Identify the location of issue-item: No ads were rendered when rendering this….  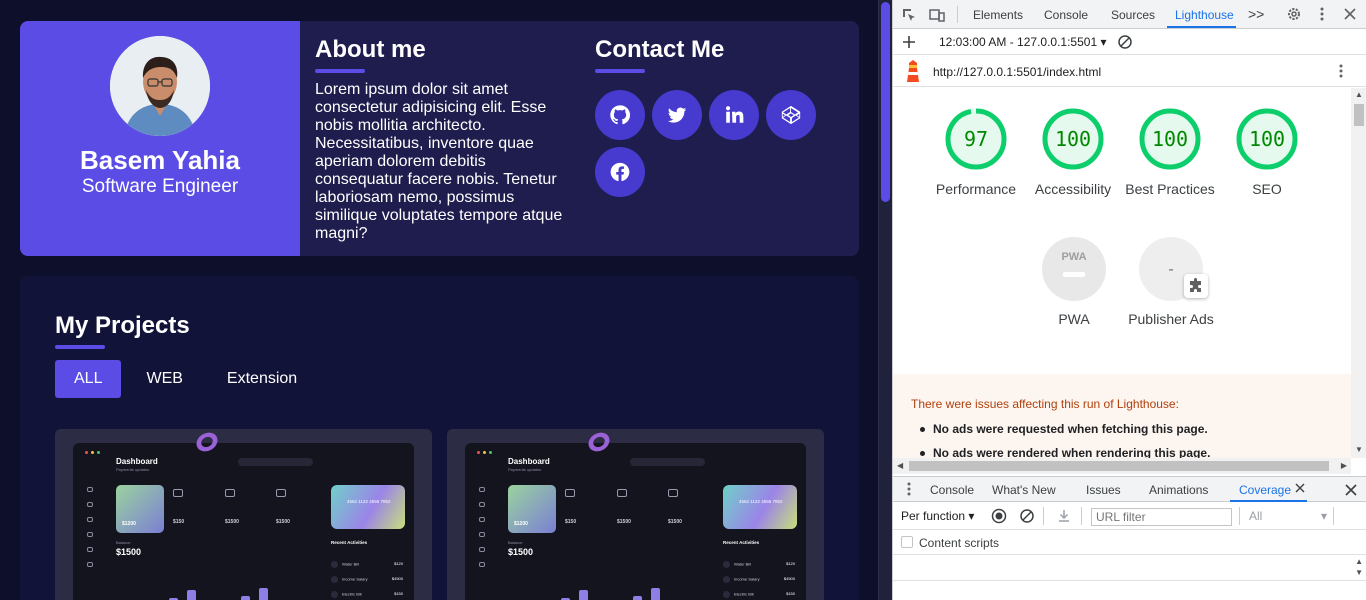
(1065, 452).